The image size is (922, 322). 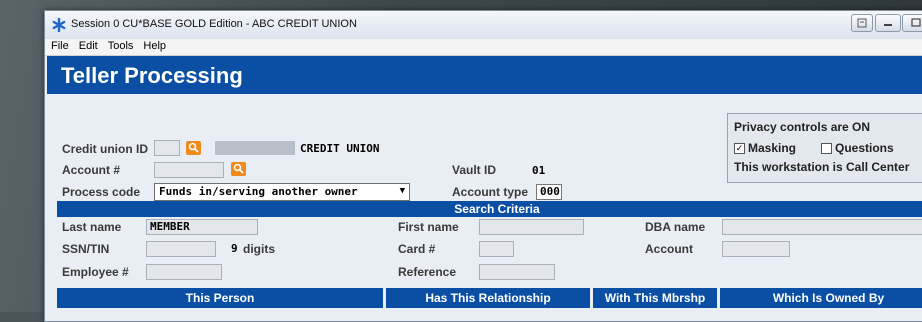 What do you see at coordinates (916, 22) in the screenshot?
I see `maximize-icon` at bounding box center [916, 22].